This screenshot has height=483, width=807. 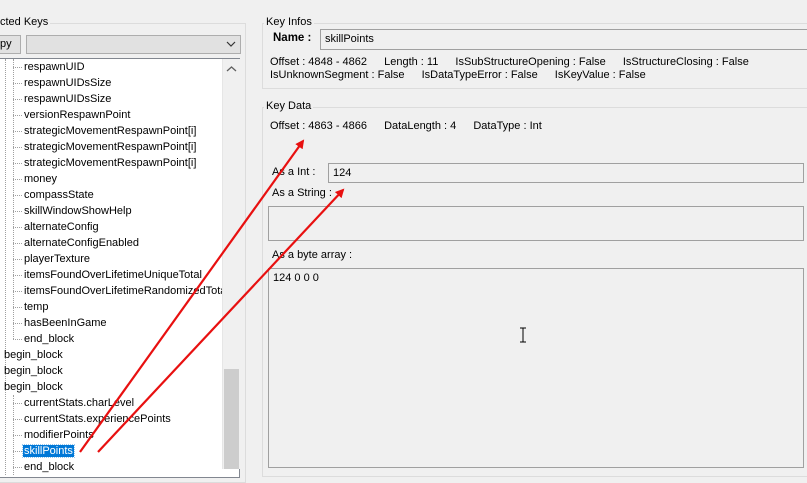 I want to click on tree-item-label: temp, so click(x=36, y=307).